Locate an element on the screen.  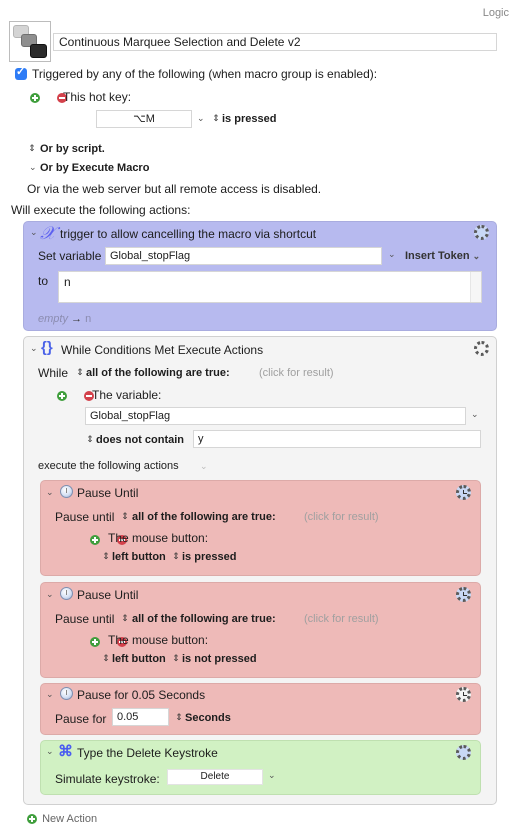
by-script-updown-icon: ⇕ is located at coordinates (32, 148).